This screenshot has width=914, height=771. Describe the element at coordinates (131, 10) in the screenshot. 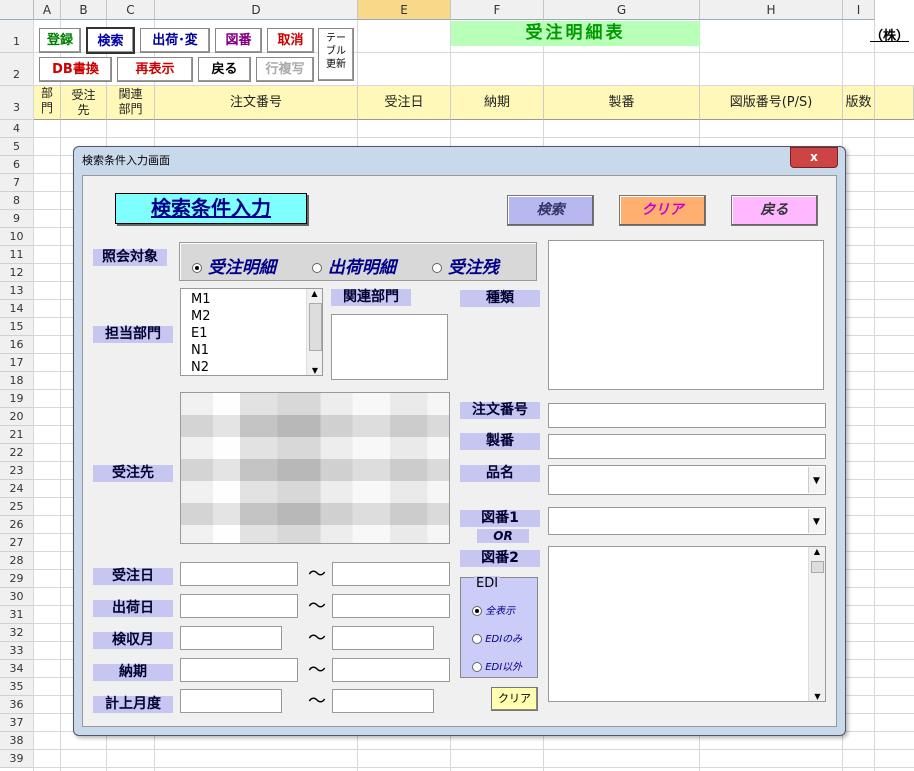

I see `column-header: C` at that location.